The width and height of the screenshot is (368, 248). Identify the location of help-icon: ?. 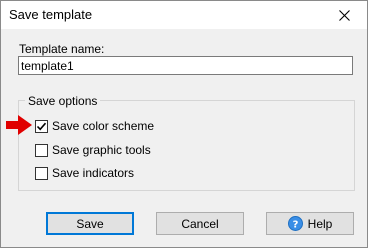
(295, 223).